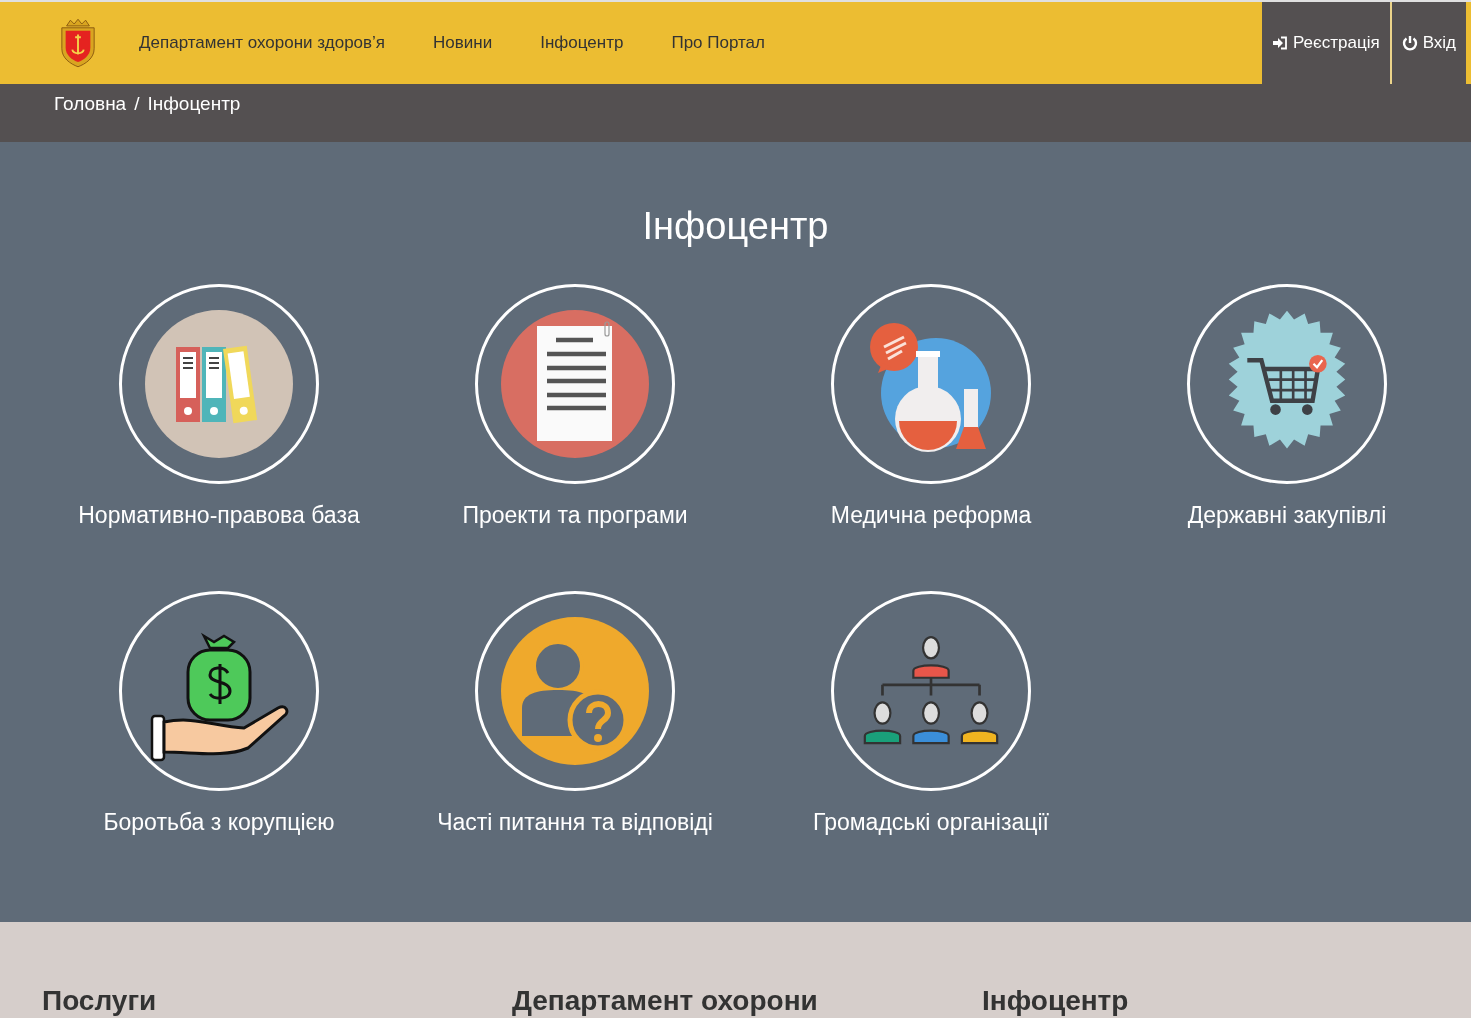 Image resolution: width=1471 pixels, height=1018 pixels. What do you see at coordinates (463, 43) in the screenshot?
I see `nav-link: Новини` at bounding box center [463, 43].